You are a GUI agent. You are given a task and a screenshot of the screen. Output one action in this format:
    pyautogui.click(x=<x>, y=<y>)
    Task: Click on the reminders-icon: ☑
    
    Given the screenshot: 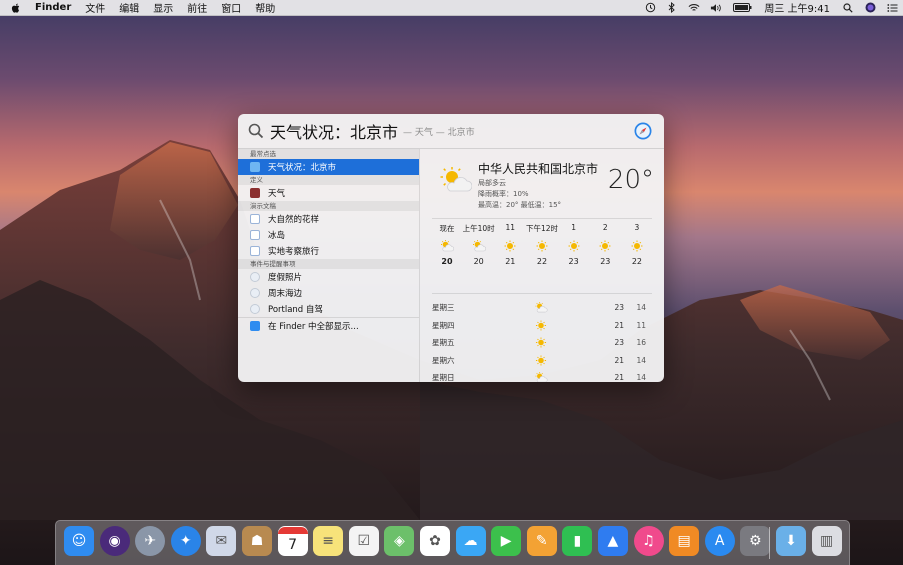 What is the action you would take?
    pyautogui.click(x=363, y=541)
    